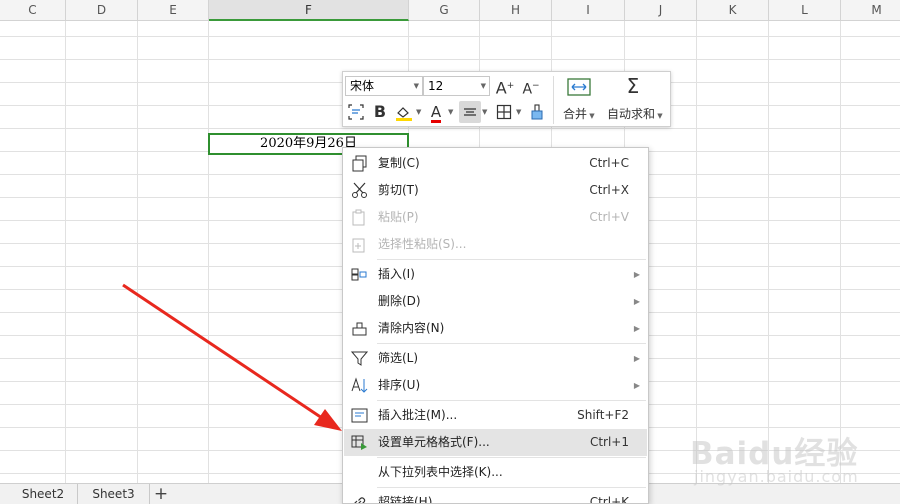  What do you see at coordinates (776, 476) in the screenshot?
I see `watermark-url: jingyan.baidu.com` at bounding box center [776, 476].